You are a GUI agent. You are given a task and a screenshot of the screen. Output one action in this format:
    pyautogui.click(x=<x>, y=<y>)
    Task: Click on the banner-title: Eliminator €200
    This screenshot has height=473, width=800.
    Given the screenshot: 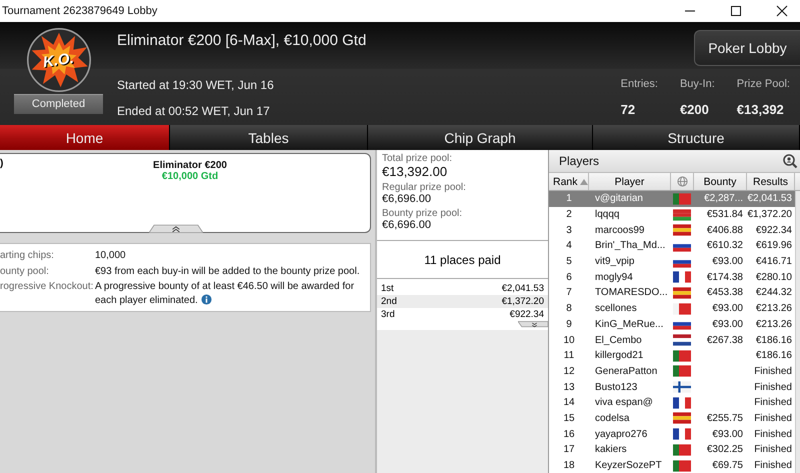 What is the action you would take?
    pyautogui.click(x=190, y=165)
    